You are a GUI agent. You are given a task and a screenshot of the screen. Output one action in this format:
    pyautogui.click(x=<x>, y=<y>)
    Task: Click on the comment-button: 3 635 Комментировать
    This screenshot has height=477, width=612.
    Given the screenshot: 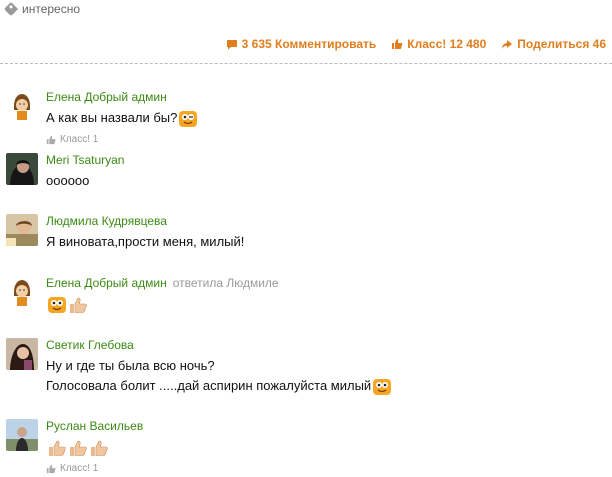 What is the action you would take?
    pyautogui.click(x=301, y=44)
    